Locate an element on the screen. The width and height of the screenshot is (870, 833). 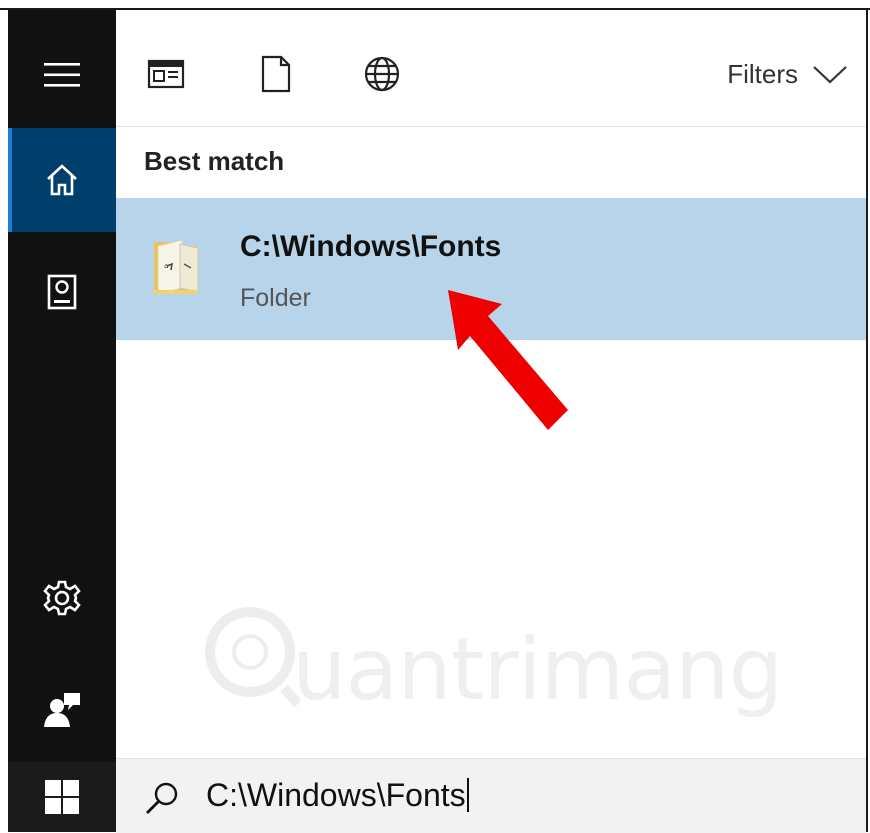
chevron-down-icon is located at coordinates (830, 75).